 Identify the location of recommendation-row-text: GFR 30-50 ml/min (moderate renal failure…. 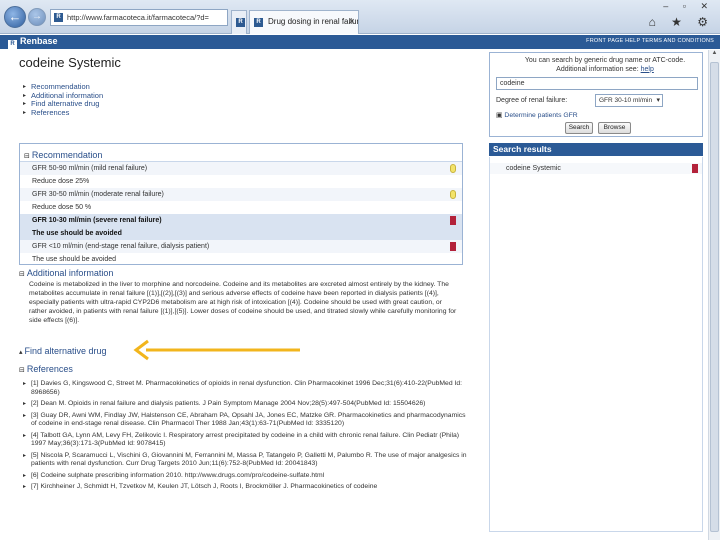
(98, 194).